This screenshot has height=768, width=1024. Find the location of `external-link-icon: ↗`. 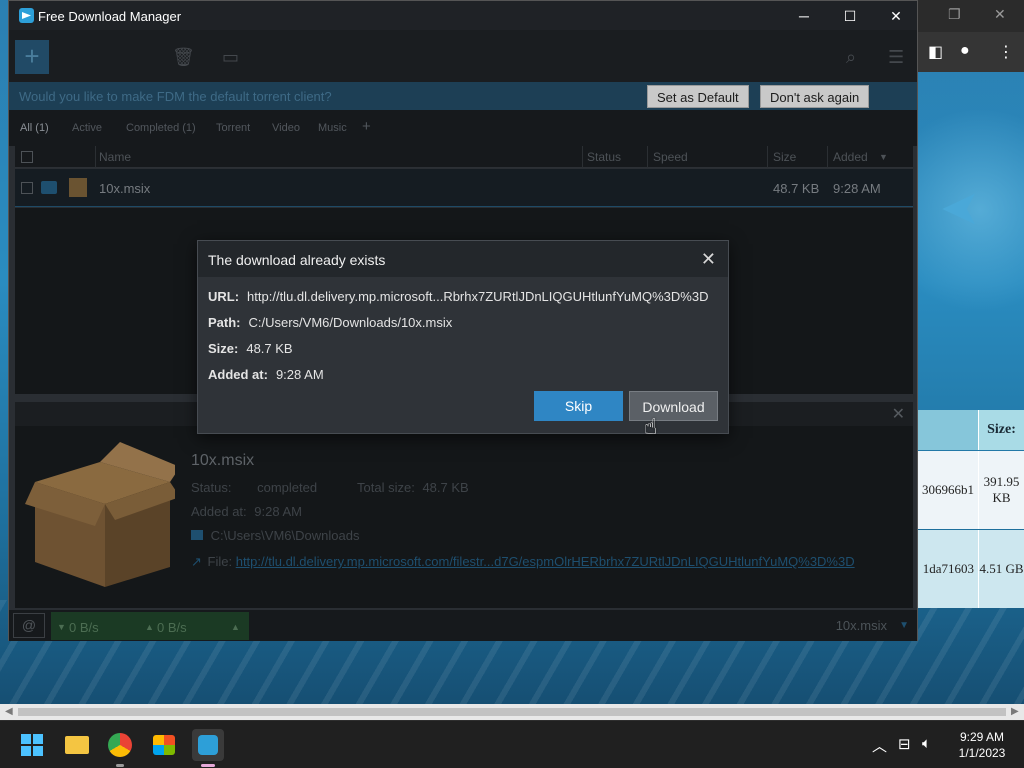

external-link-icon: ↗ is located at coordinates (196, 561).